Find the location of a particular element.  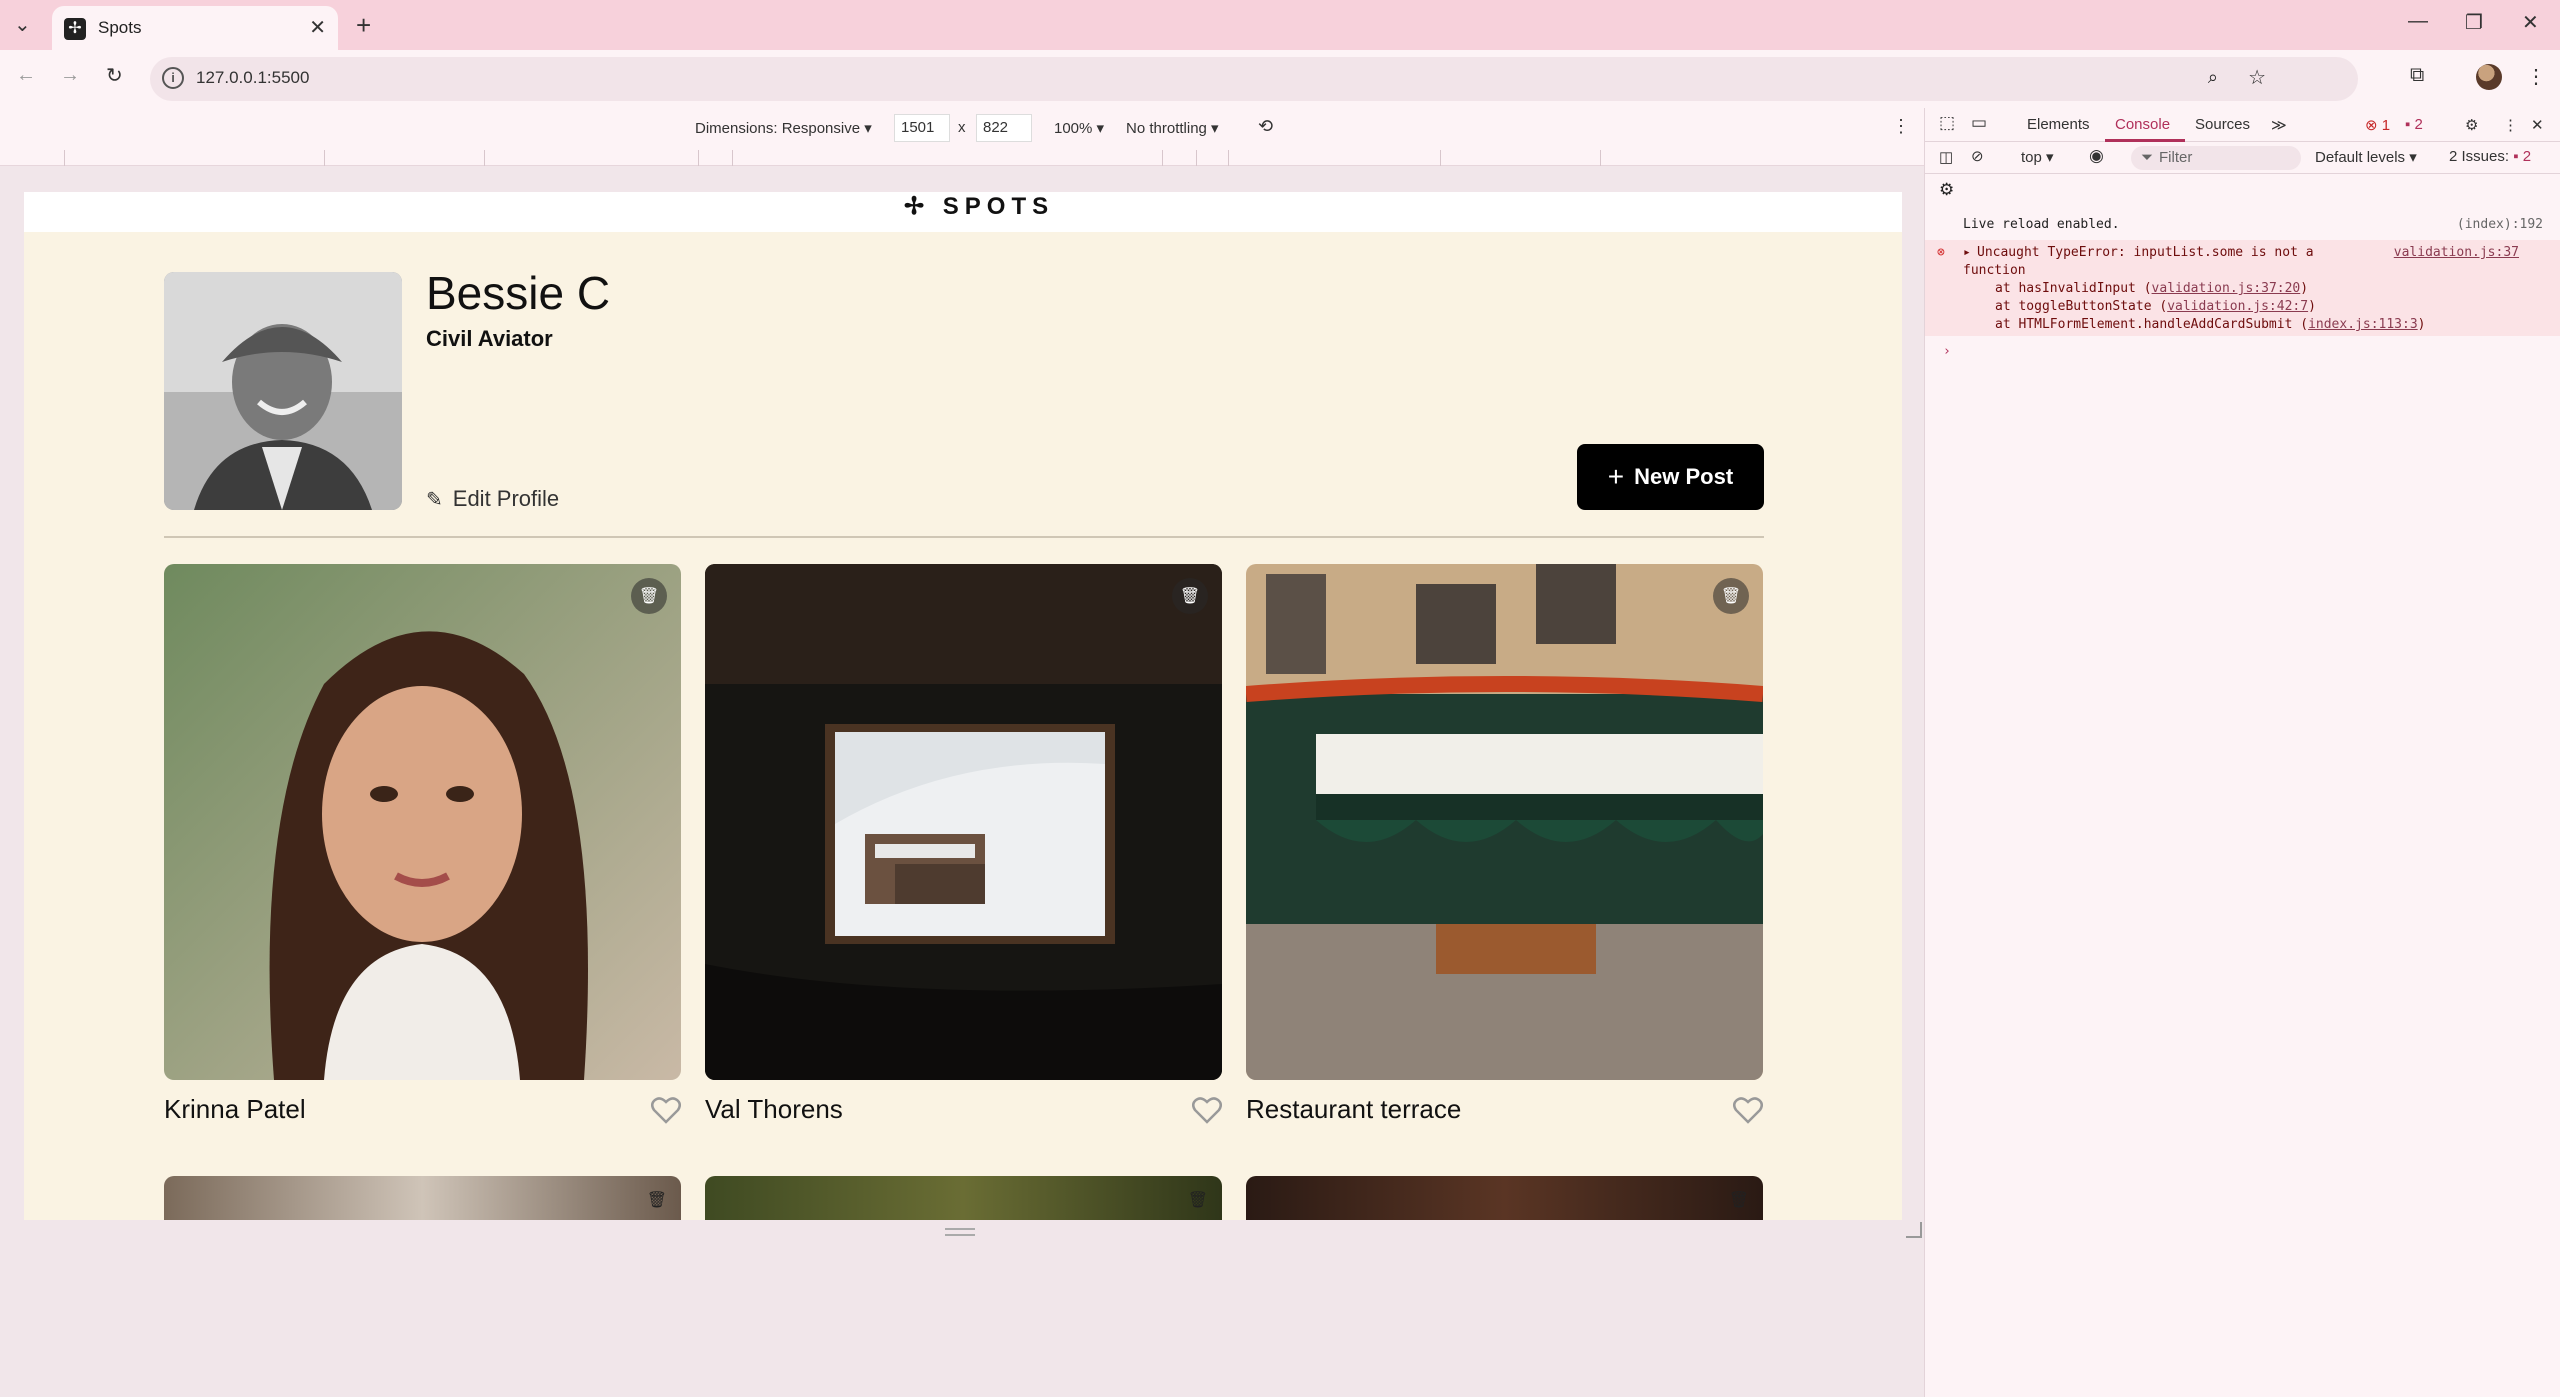

viewport-resize-handle is located at coordinates (960, 1232).